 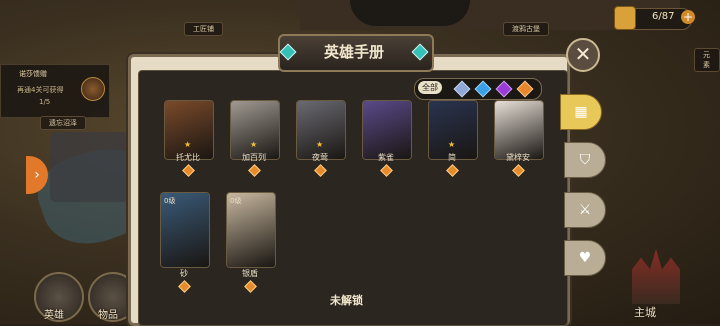 What do you see at coordinates (645, 312) in the screenshot?
I see `main-city-label: 主城` at bounding box center [645, 312].